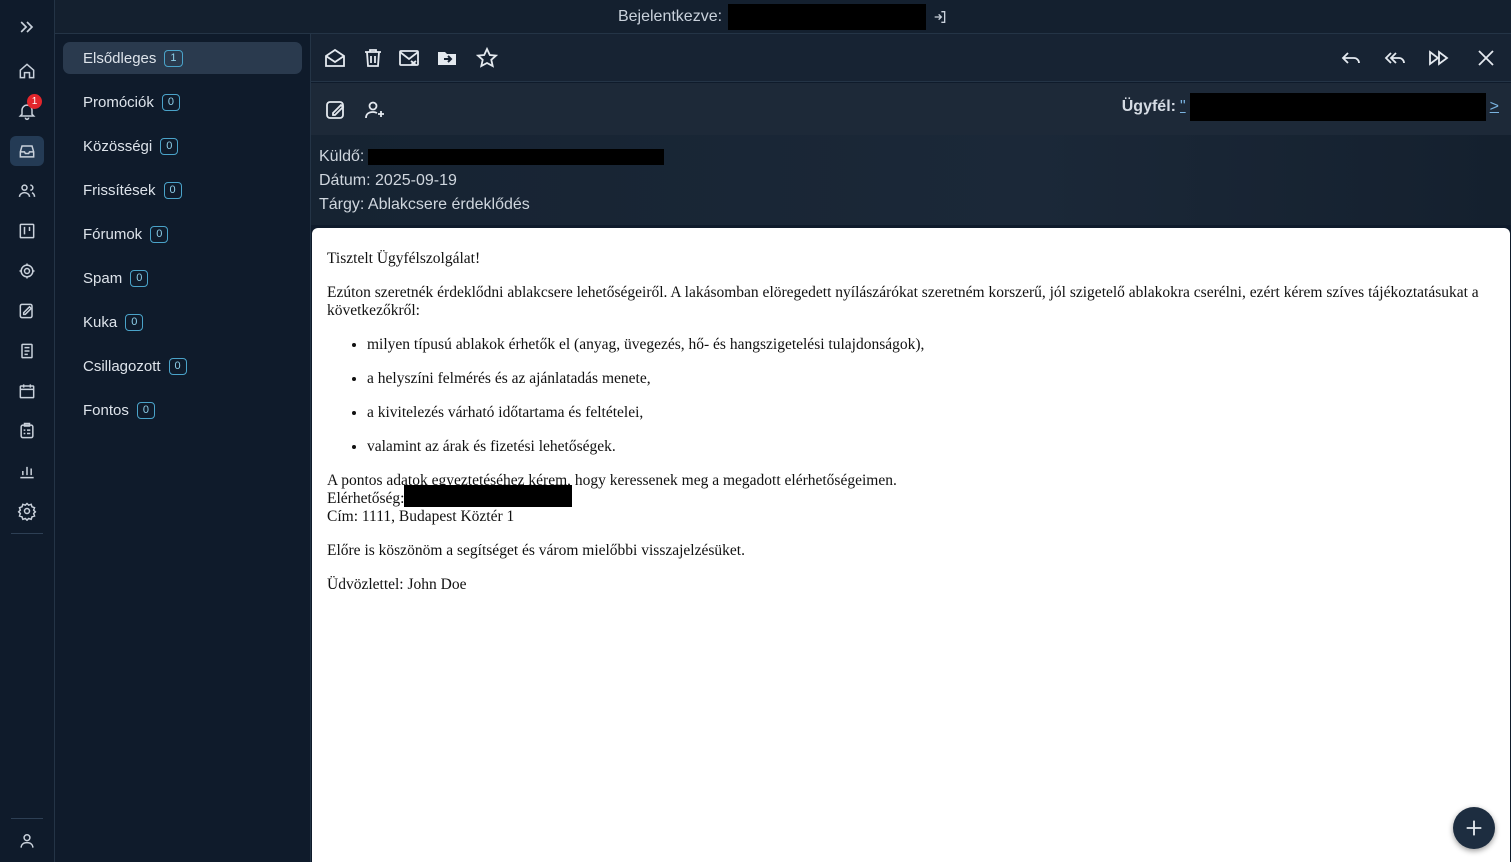  Describe the element at coordinates (404, 258) in the screenshot. I see `email-greeting: Tisztelt Ügyfélszolgálat!` at that location.